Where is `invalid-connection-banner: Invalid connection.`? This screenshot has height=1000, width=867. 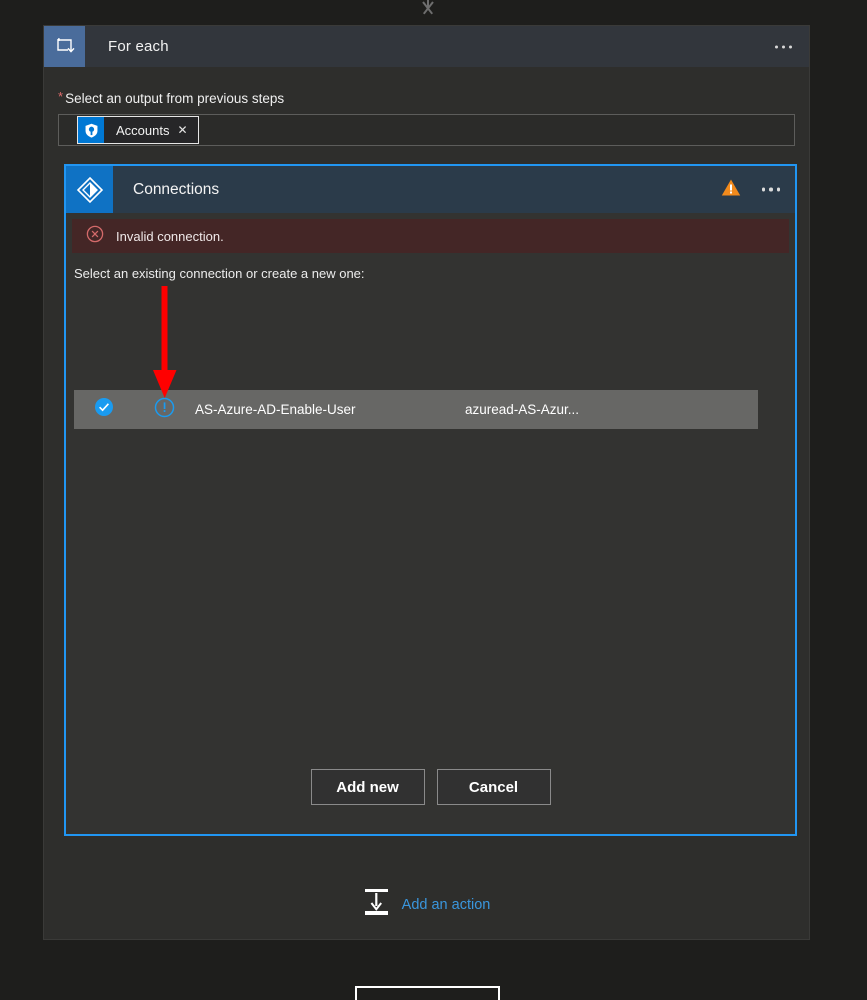 invalid-connection-banner: Invalid connection. is located at coordinates (430, 236).